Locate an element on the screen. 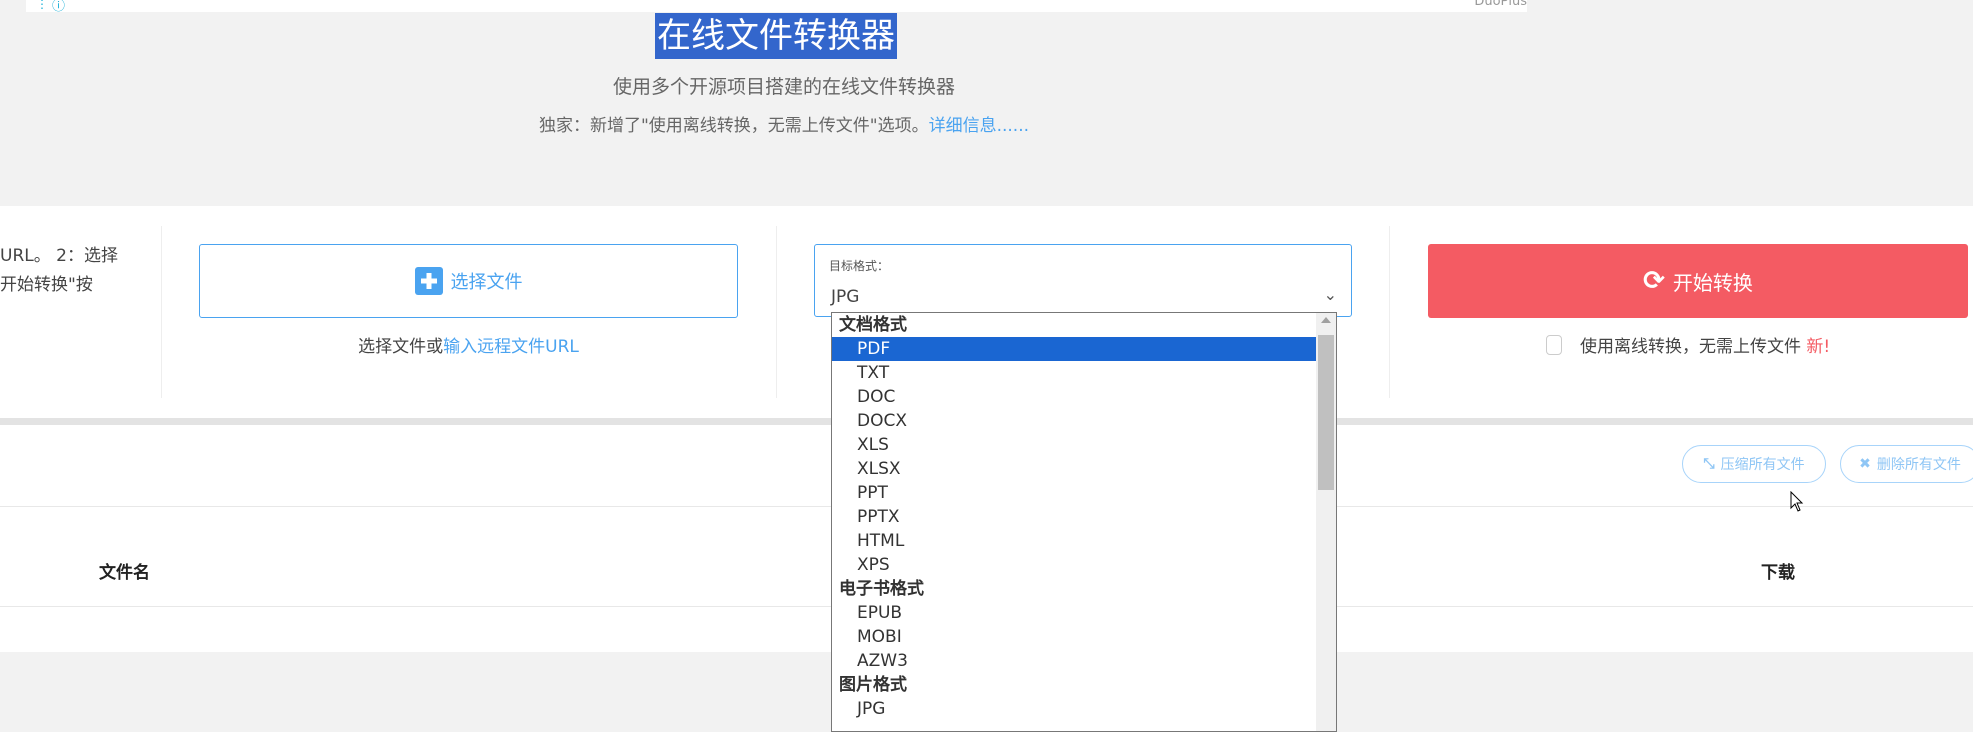 The height and width of the screenshot is (732, 1973). more-icon: ⋮ is located at coordinates (42, 5).